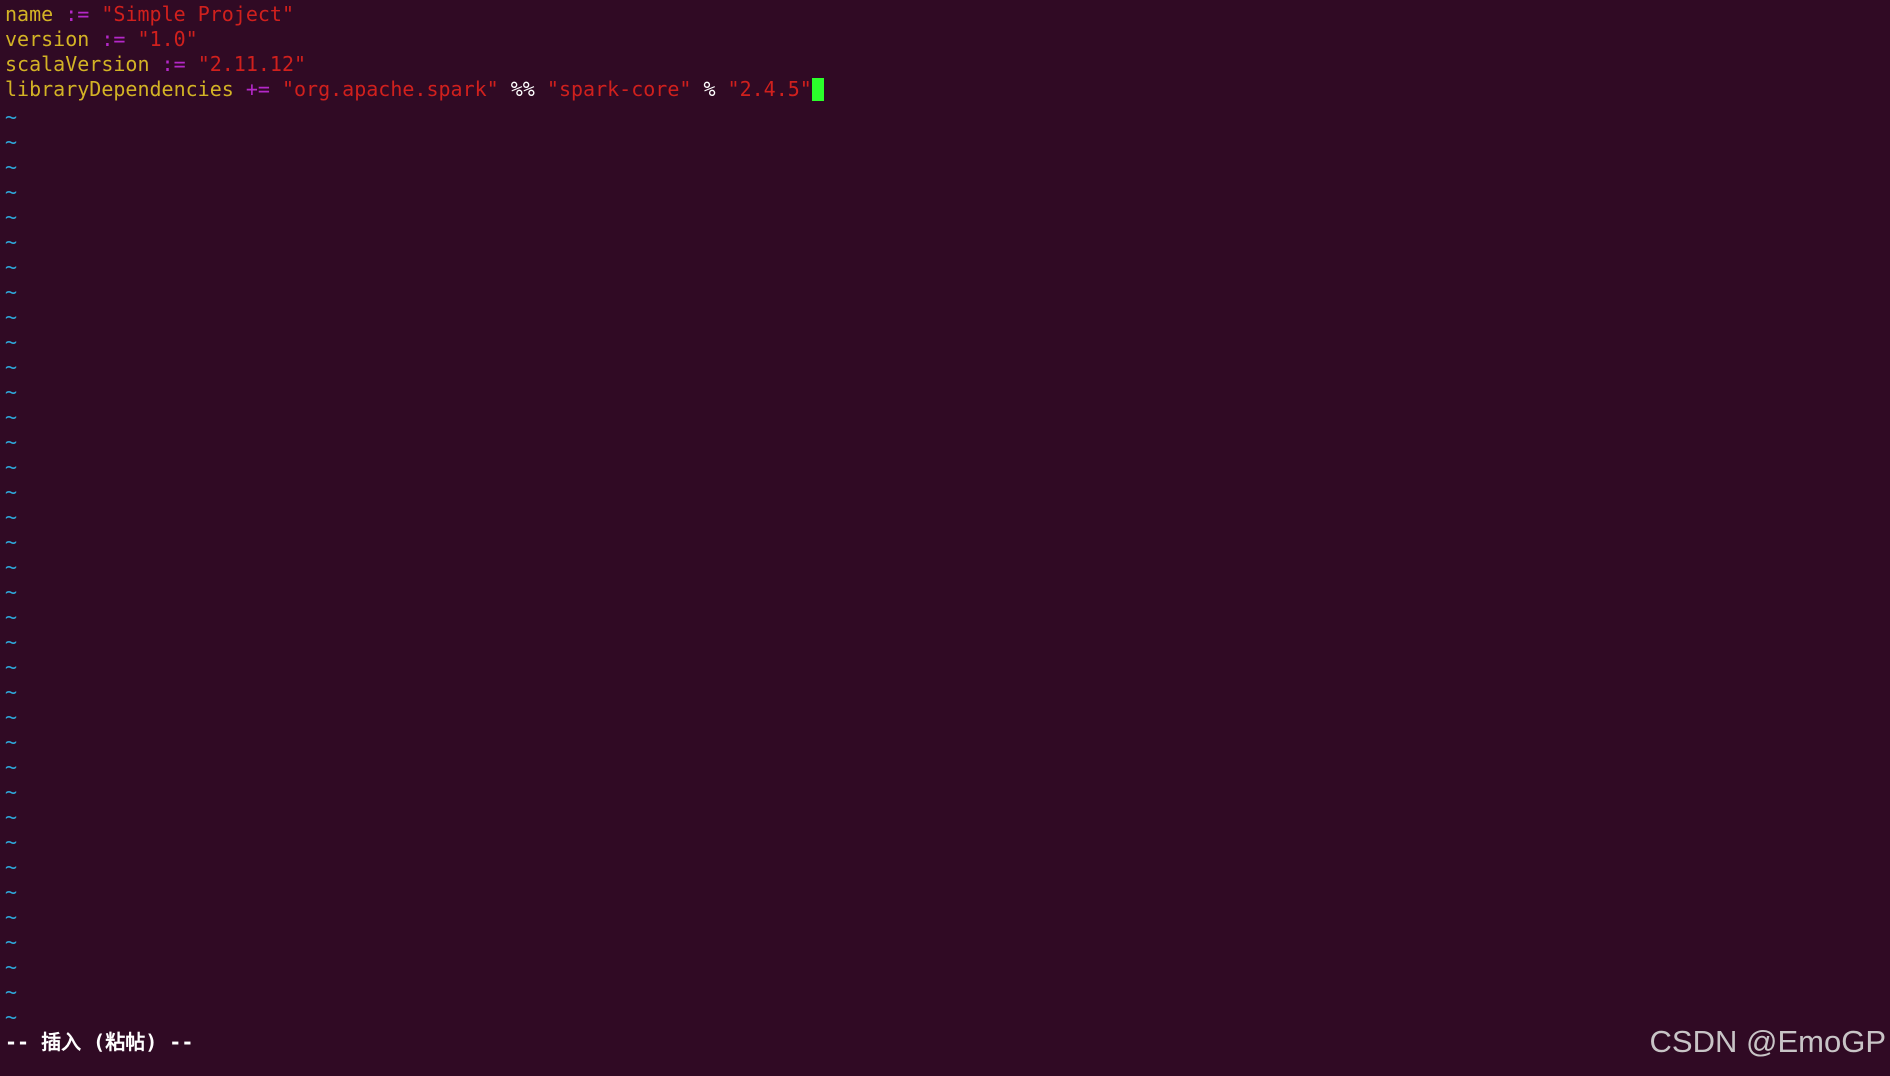 The height and width of the screenshot is (1076, 1890). What do you see at coordinates (167, 39) in the screenshot?
I see `code-string: "1.0"` at bounding box center [167, 39].